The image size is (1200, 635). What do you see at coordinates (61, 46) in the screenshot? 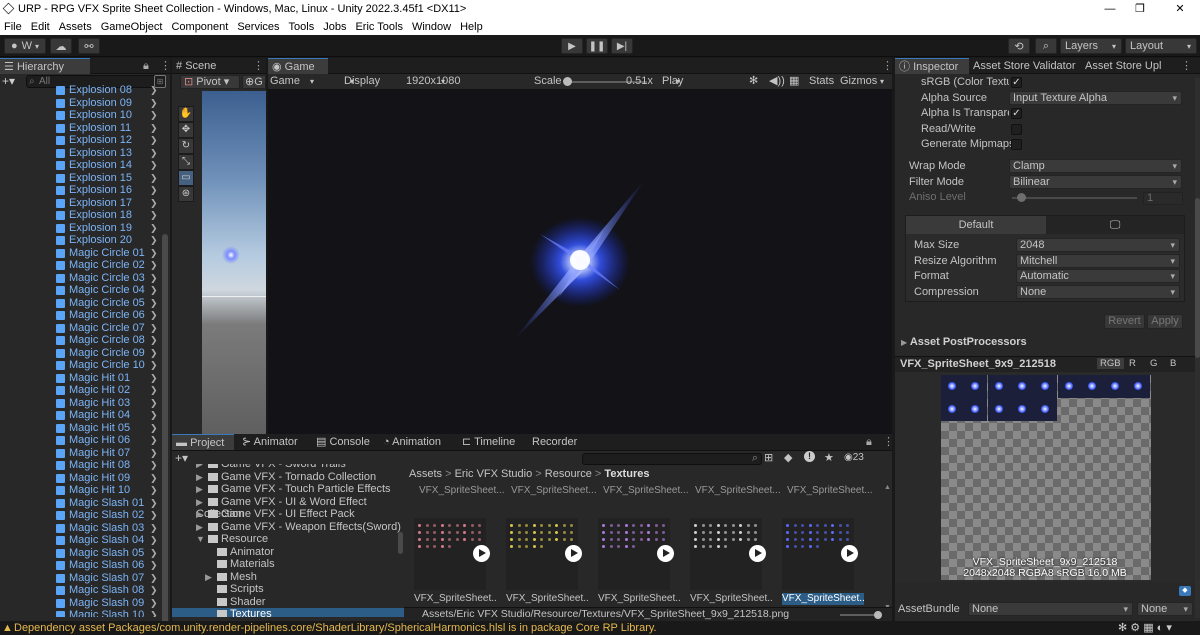
I see `cloud-icon: ☁` at bounding box center [61, 46].